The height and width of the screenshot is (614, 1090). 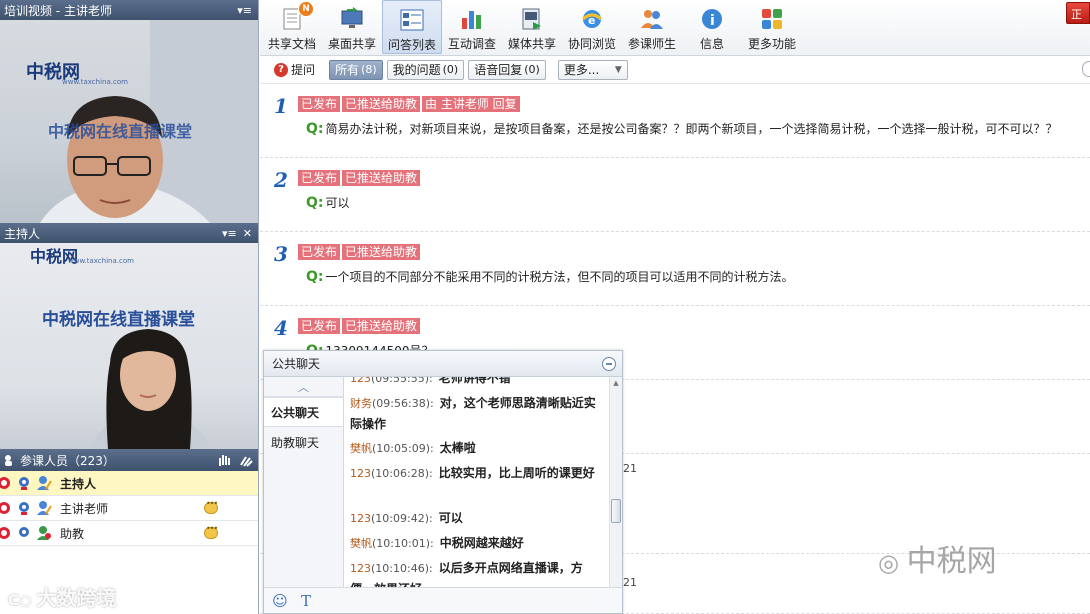 I want to click on chat-message: 123(10:09:42): 可以, so click(x=406, y=518).